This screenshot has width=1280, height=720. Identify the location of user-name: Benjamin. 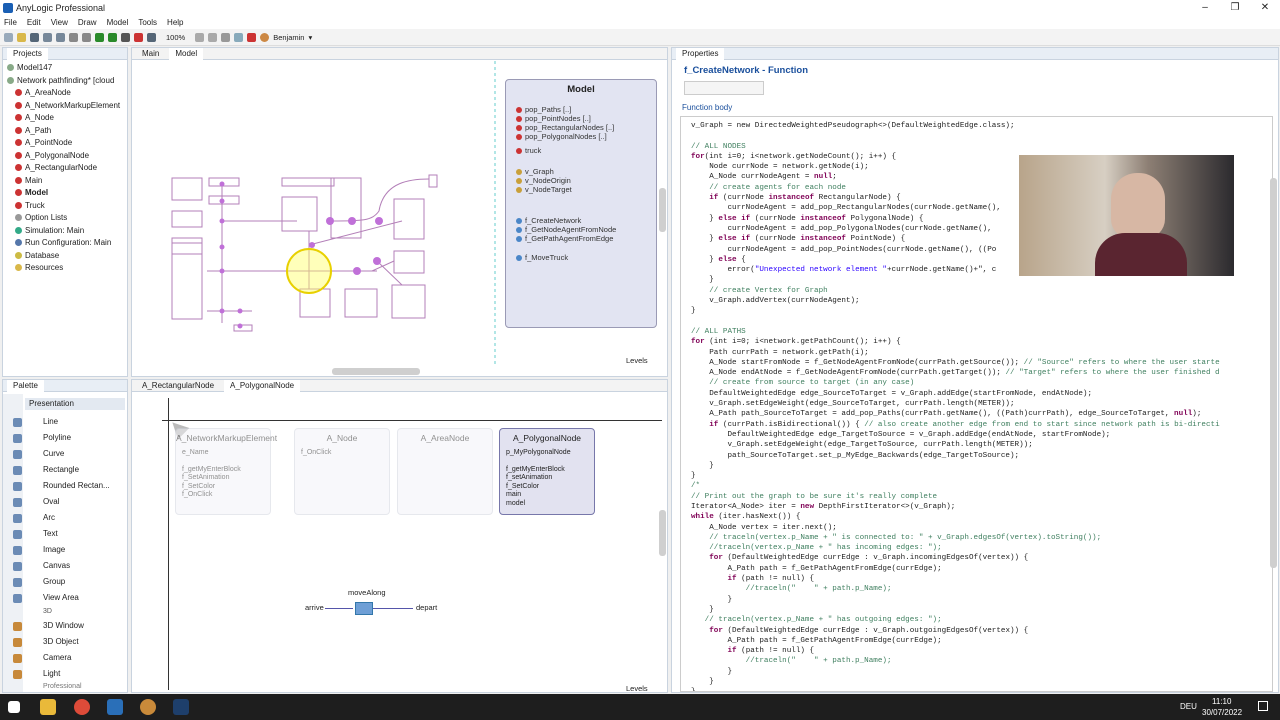
(288, 37).